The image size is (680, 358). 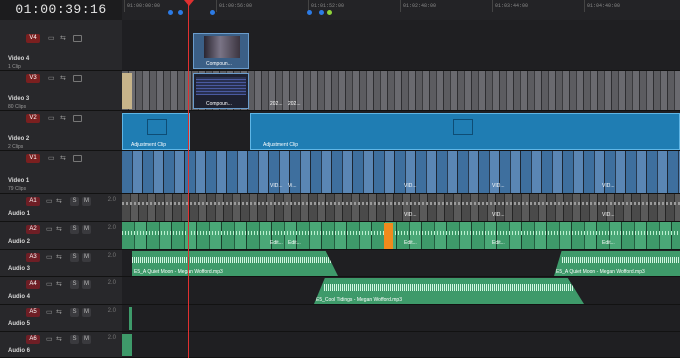 I want to click on lane-audio-4: E5_Cool Tidings - Megan Wofford.mp3, so click(x=401, y=291).